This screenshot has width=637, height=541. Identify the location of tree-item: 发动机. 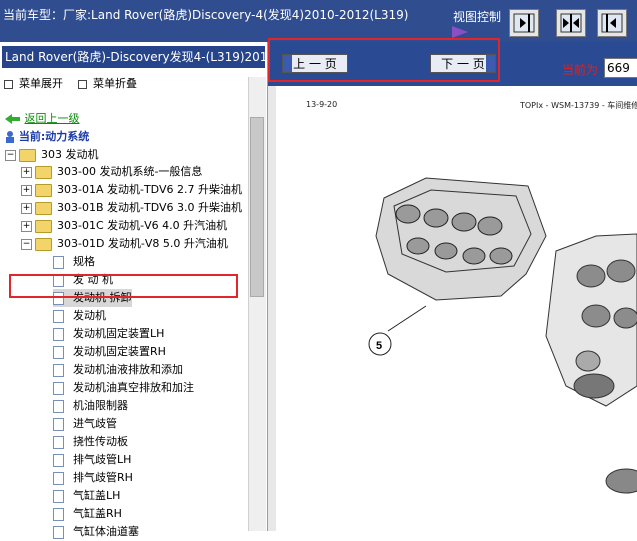
(79, 316).